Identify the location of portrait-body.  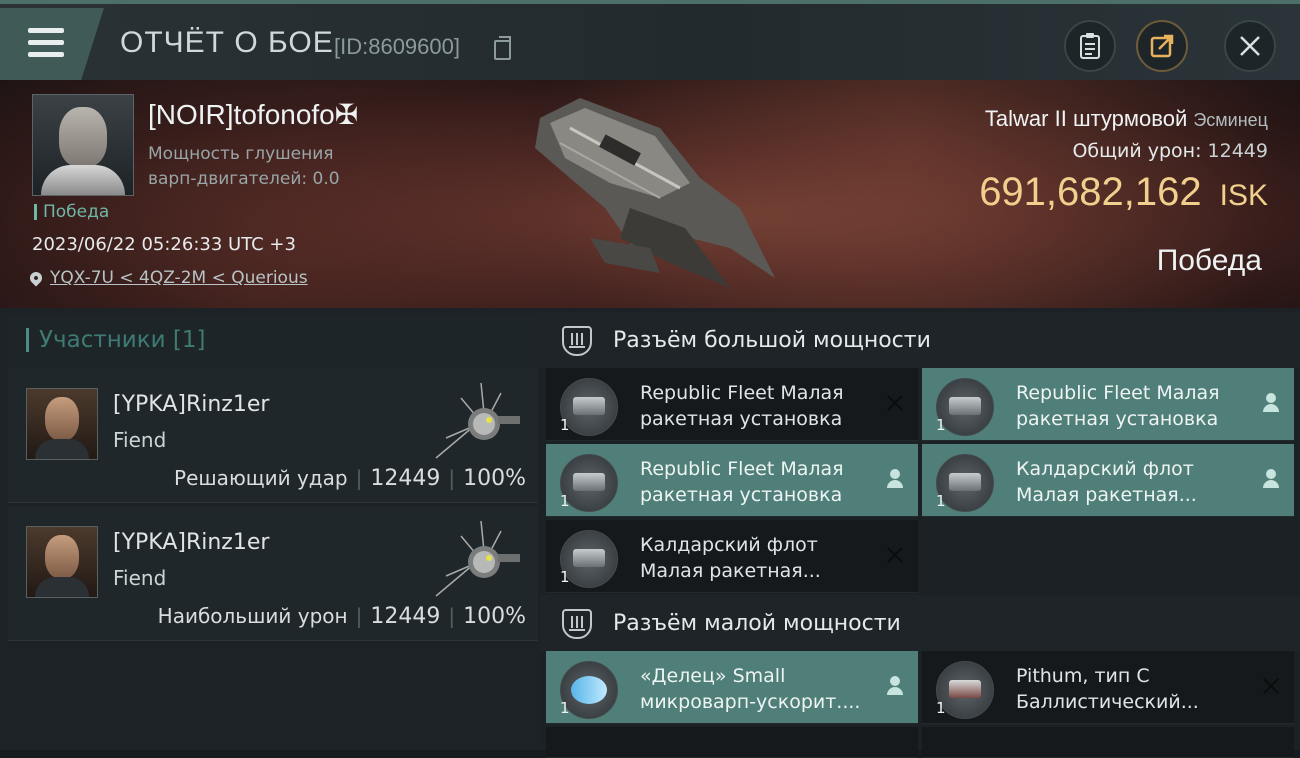
(83, 180).